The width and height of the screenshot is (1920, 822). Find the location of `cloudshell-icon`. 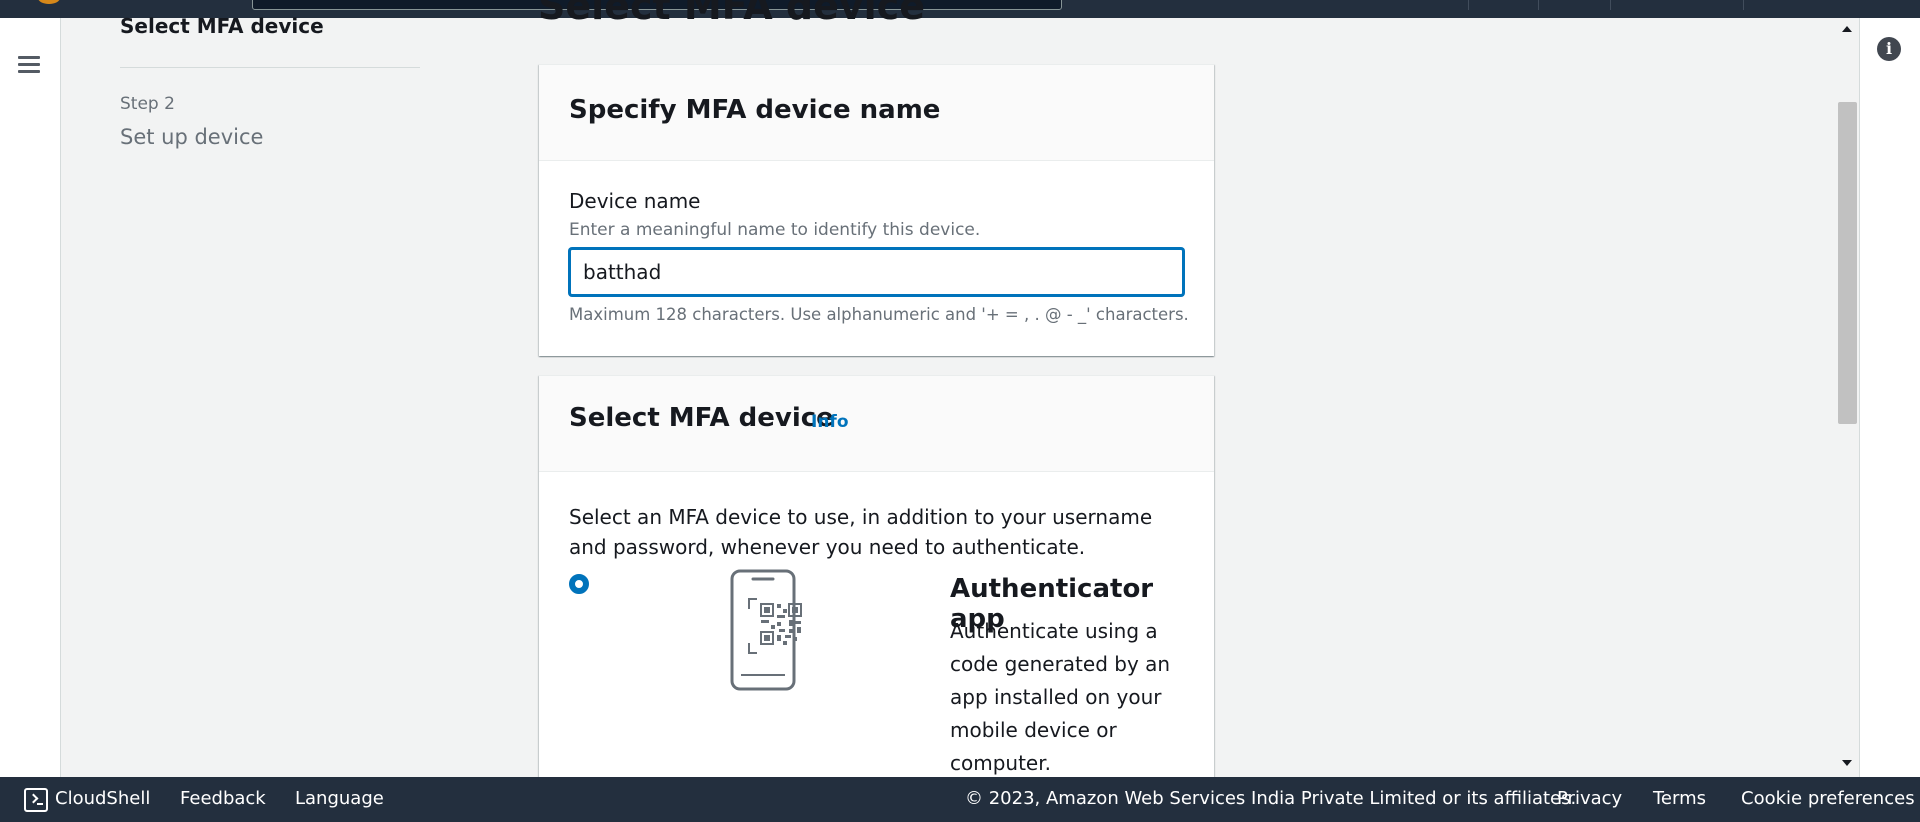

cloudshell-icon is located at coordinates (36, 800).